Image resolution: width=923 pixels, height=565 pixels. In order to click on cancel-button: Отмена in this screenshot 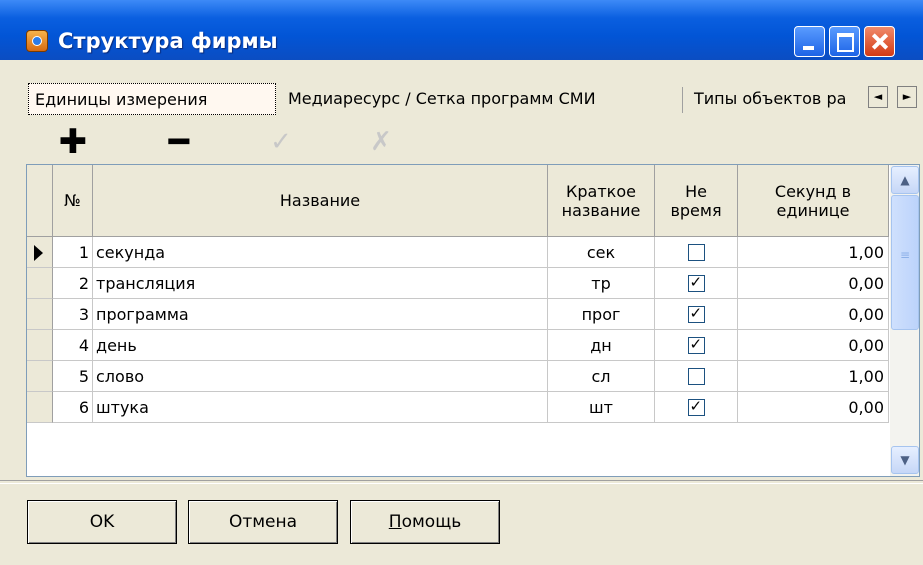, I will do `click(263, 522)`.